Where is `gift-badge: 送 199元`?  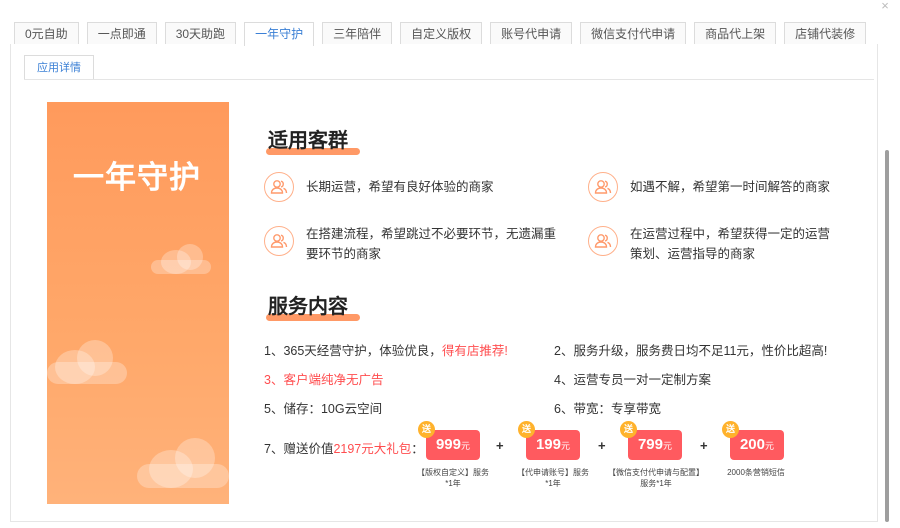
gift-badge: 送 199元 is located at coordinates (549, 440).